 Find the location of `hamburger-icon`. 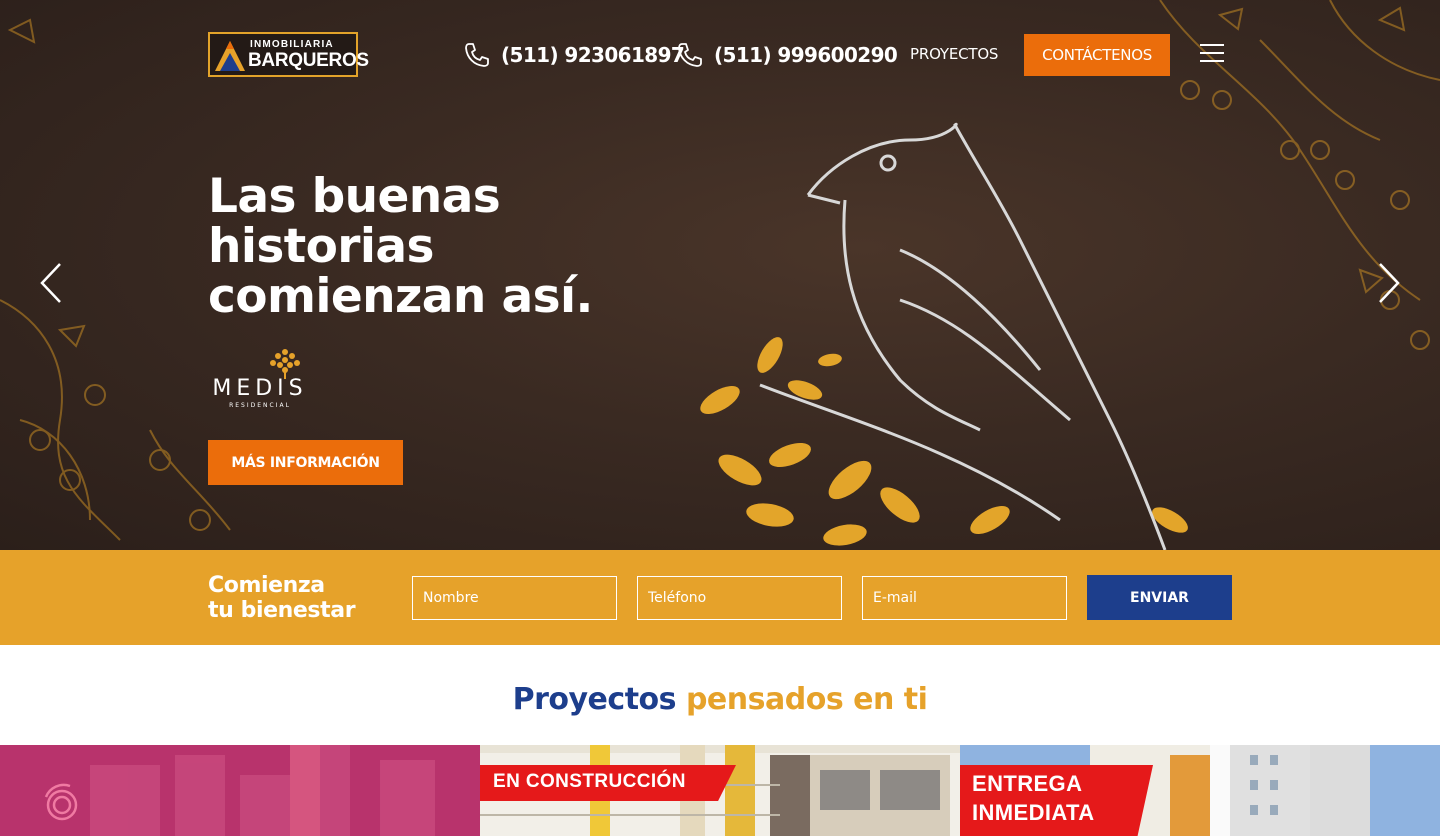

hamburger-icon is located at coordinates (1212, 54).